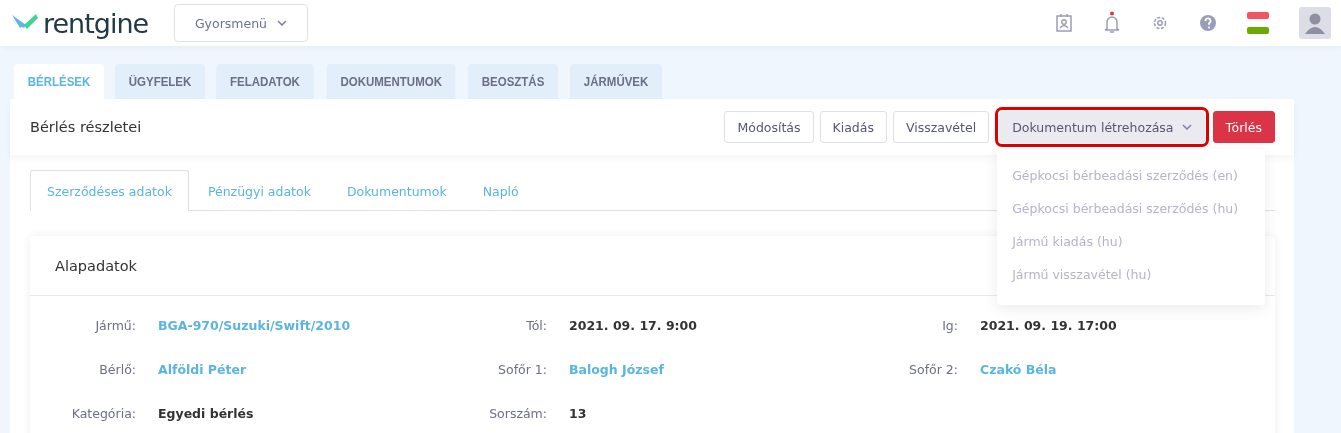 The image size is (1341, 433). What do you see at coordinates (96, 23) in the screenshot?
I see `logo-text: rentgine` at bounding box center [96, 23].